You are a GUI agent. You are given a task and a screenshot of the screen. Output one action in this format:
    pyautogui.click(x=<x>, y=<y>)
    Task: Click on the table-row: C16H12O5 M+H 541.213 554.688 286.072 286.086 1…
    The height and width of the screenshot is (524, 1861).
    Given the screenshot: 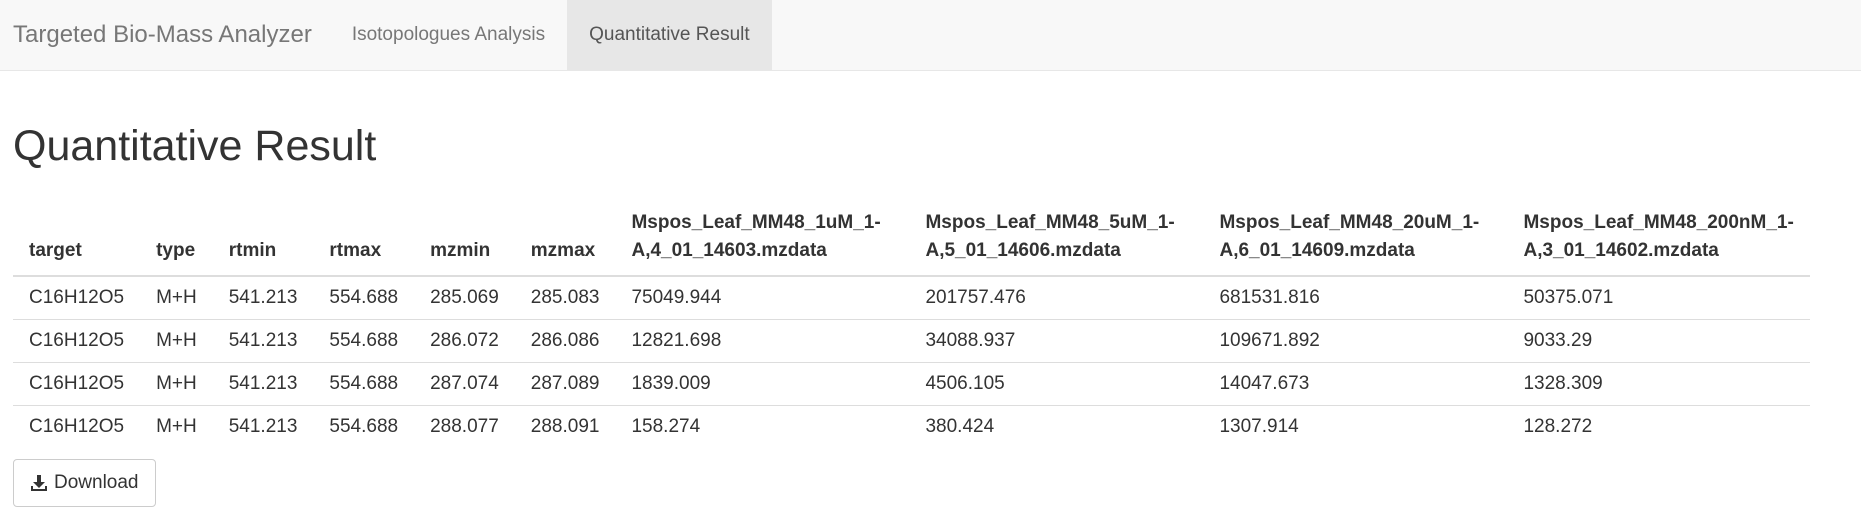 What is the action you would take?
    pyautogui.click(x=911, y=341)
    